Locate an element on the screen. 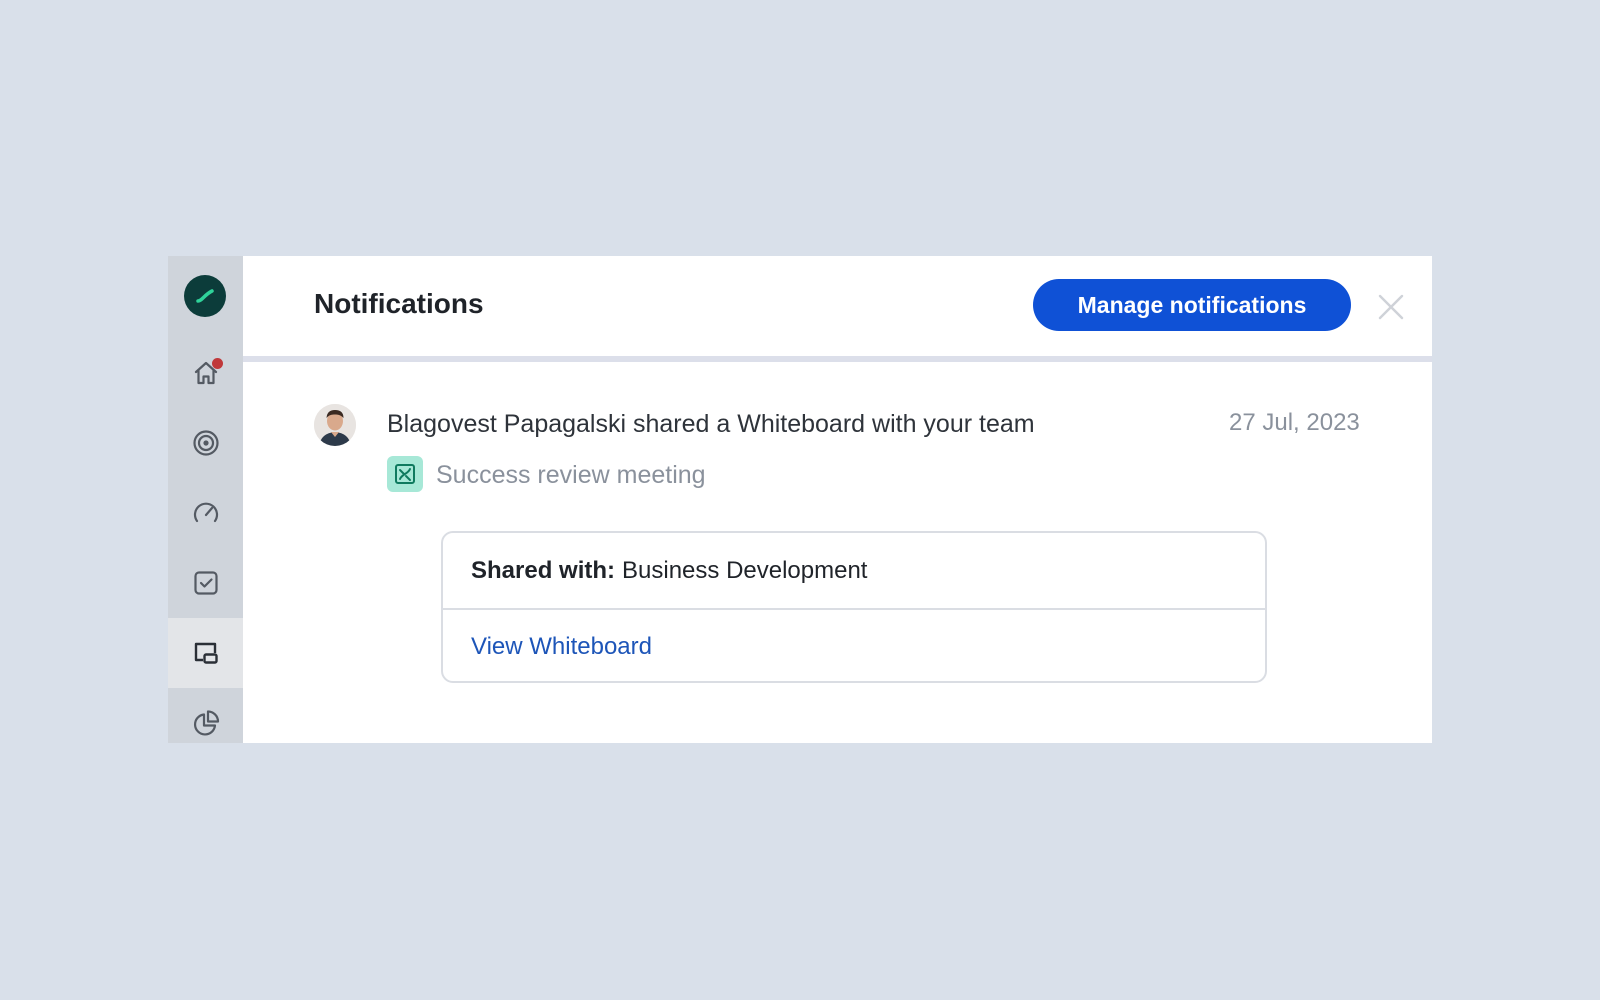 This screenshot has width=1600, height=1000. notification-date: 27 Jul, 2023 is located at coordinates (1294, 422).